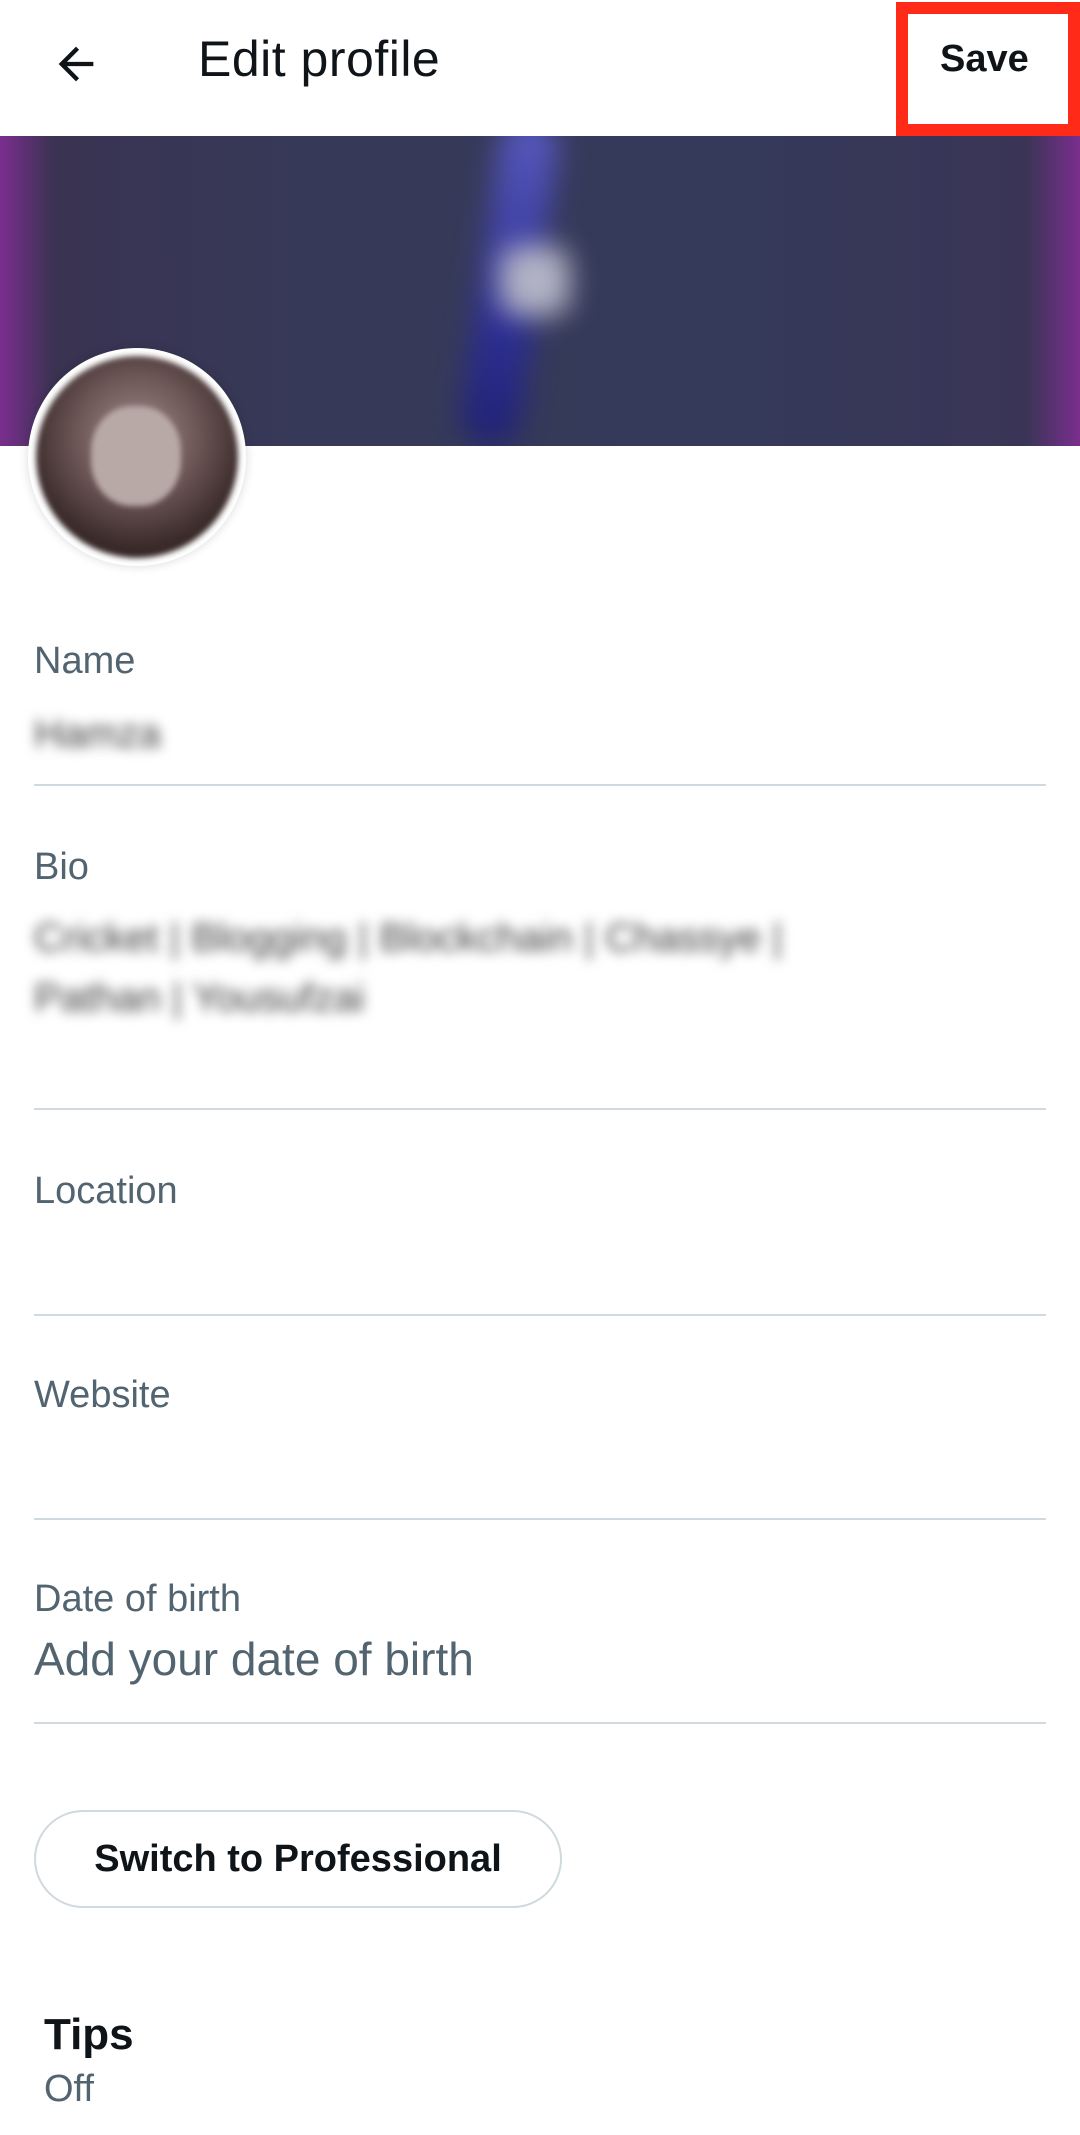 The width and height of the screenshot is (1080, 2135). What do you see at coordinates (540, 708) in the screenshot?
I see `name-field: Name Hamza` at bounding box center [540, 708].